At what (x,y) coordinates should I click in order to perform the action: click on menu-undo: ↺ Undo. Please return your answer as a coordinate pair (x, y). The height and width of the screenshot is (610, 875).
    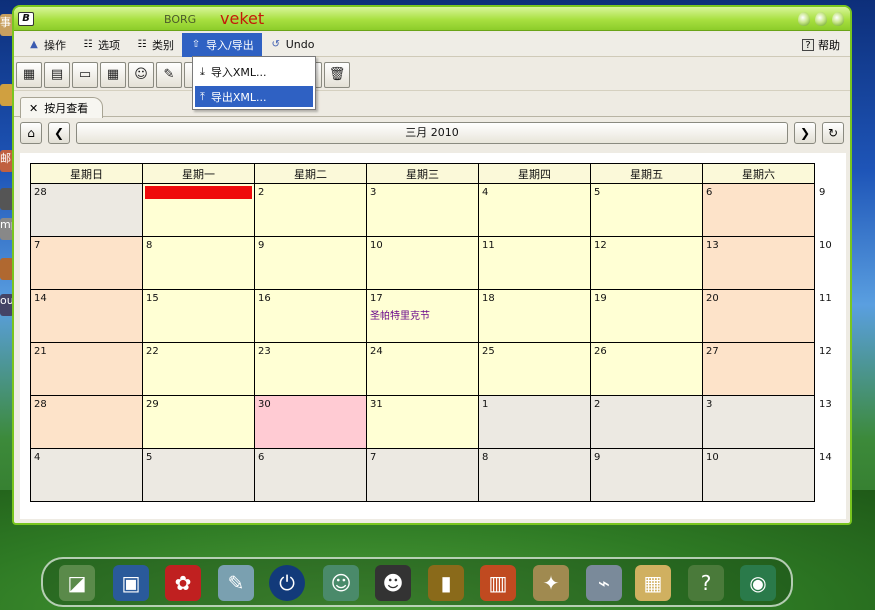
    Looking at the image, I should click on (292, 45).